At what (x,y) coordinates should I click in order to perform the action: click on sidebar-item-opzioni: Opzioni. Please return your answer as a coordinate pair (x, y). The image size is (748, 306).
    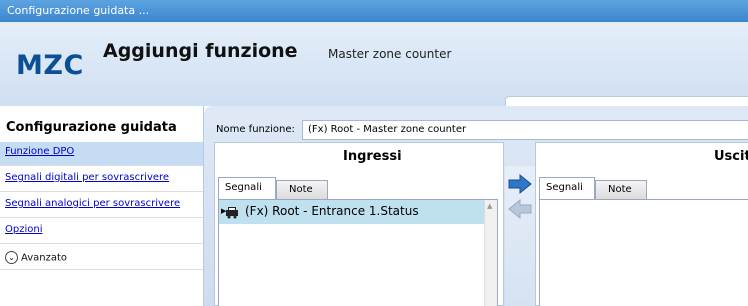
    Looking at the image, I should click on (101, 232).